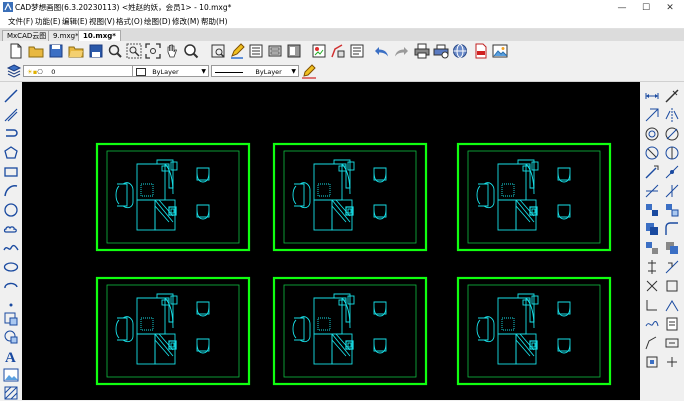 This screenshot has width=684, height=401. Describe the element at coordinates (153, 51) in the screenshot. I see `zoom-extents-icon` at that location.